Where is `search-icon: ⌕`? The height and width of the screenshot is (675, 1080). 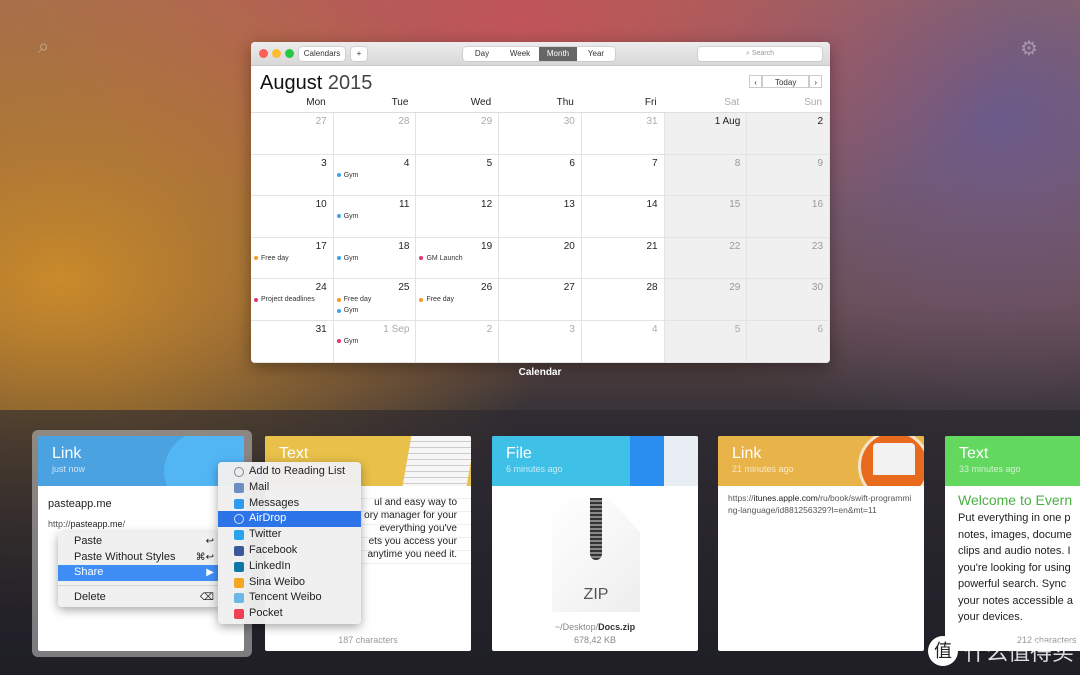 search-icon: ⌕ is located at coordinates (43, 47).